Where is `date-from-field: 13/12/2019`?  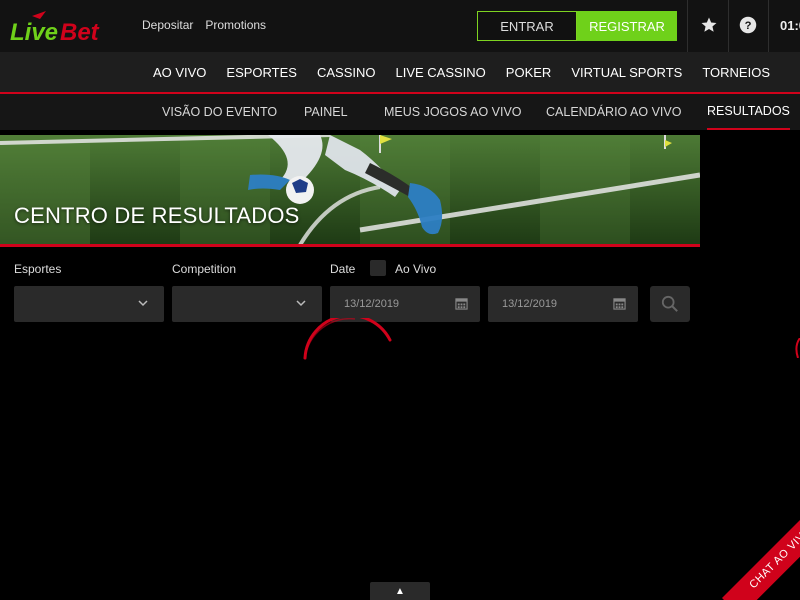
date-from-field: 13/12/2019 is located at coordinates (405, 304).